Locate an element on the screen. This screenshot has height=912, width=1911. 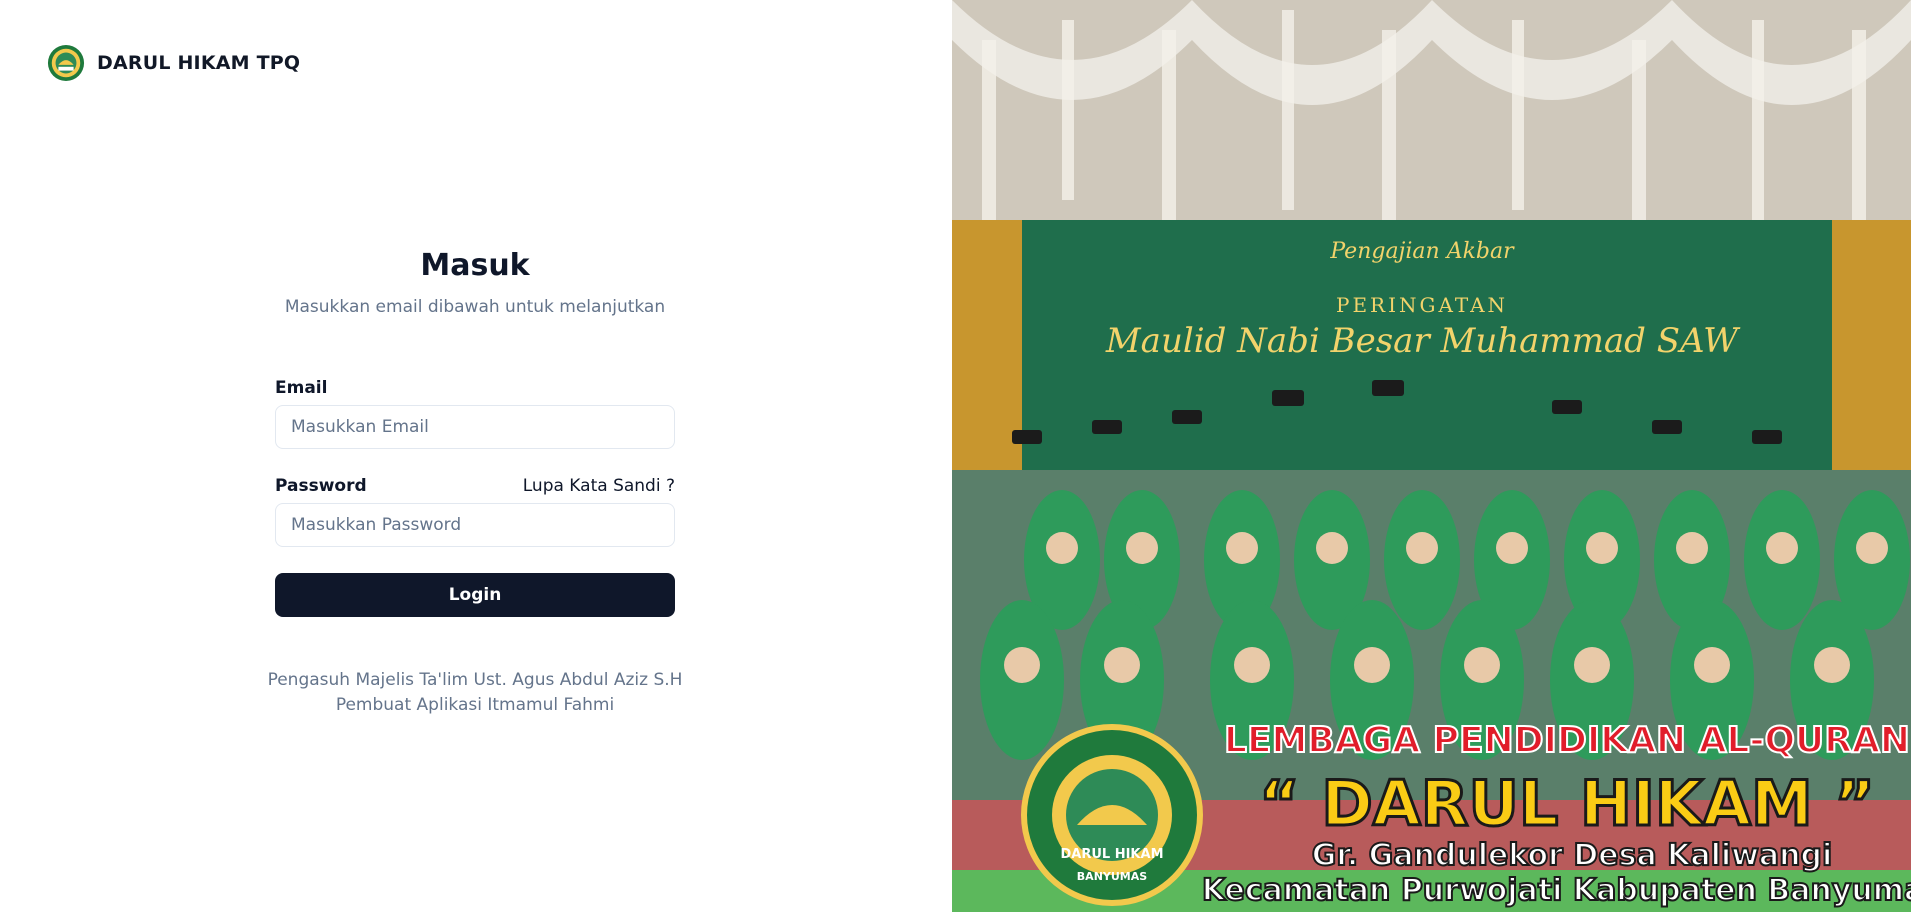
banner-event-small: Pengajian Akbar is located at coordinates (1422, 251).